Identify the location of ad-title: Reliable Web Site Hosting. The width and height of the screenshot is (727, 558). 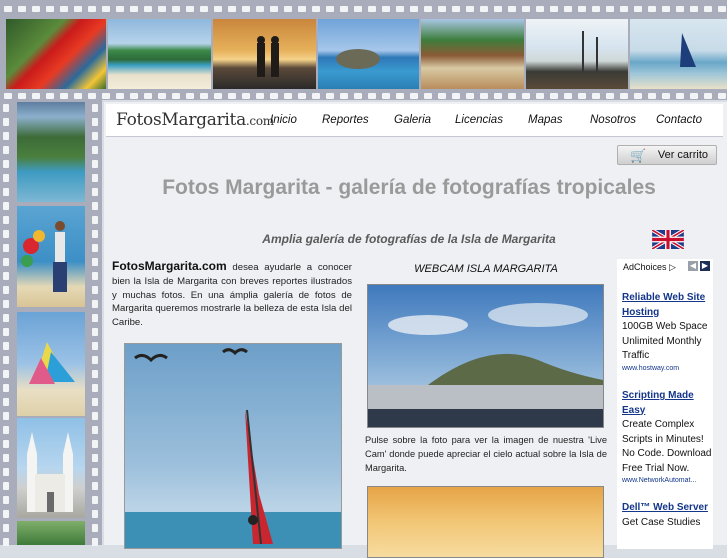
(668, 305).